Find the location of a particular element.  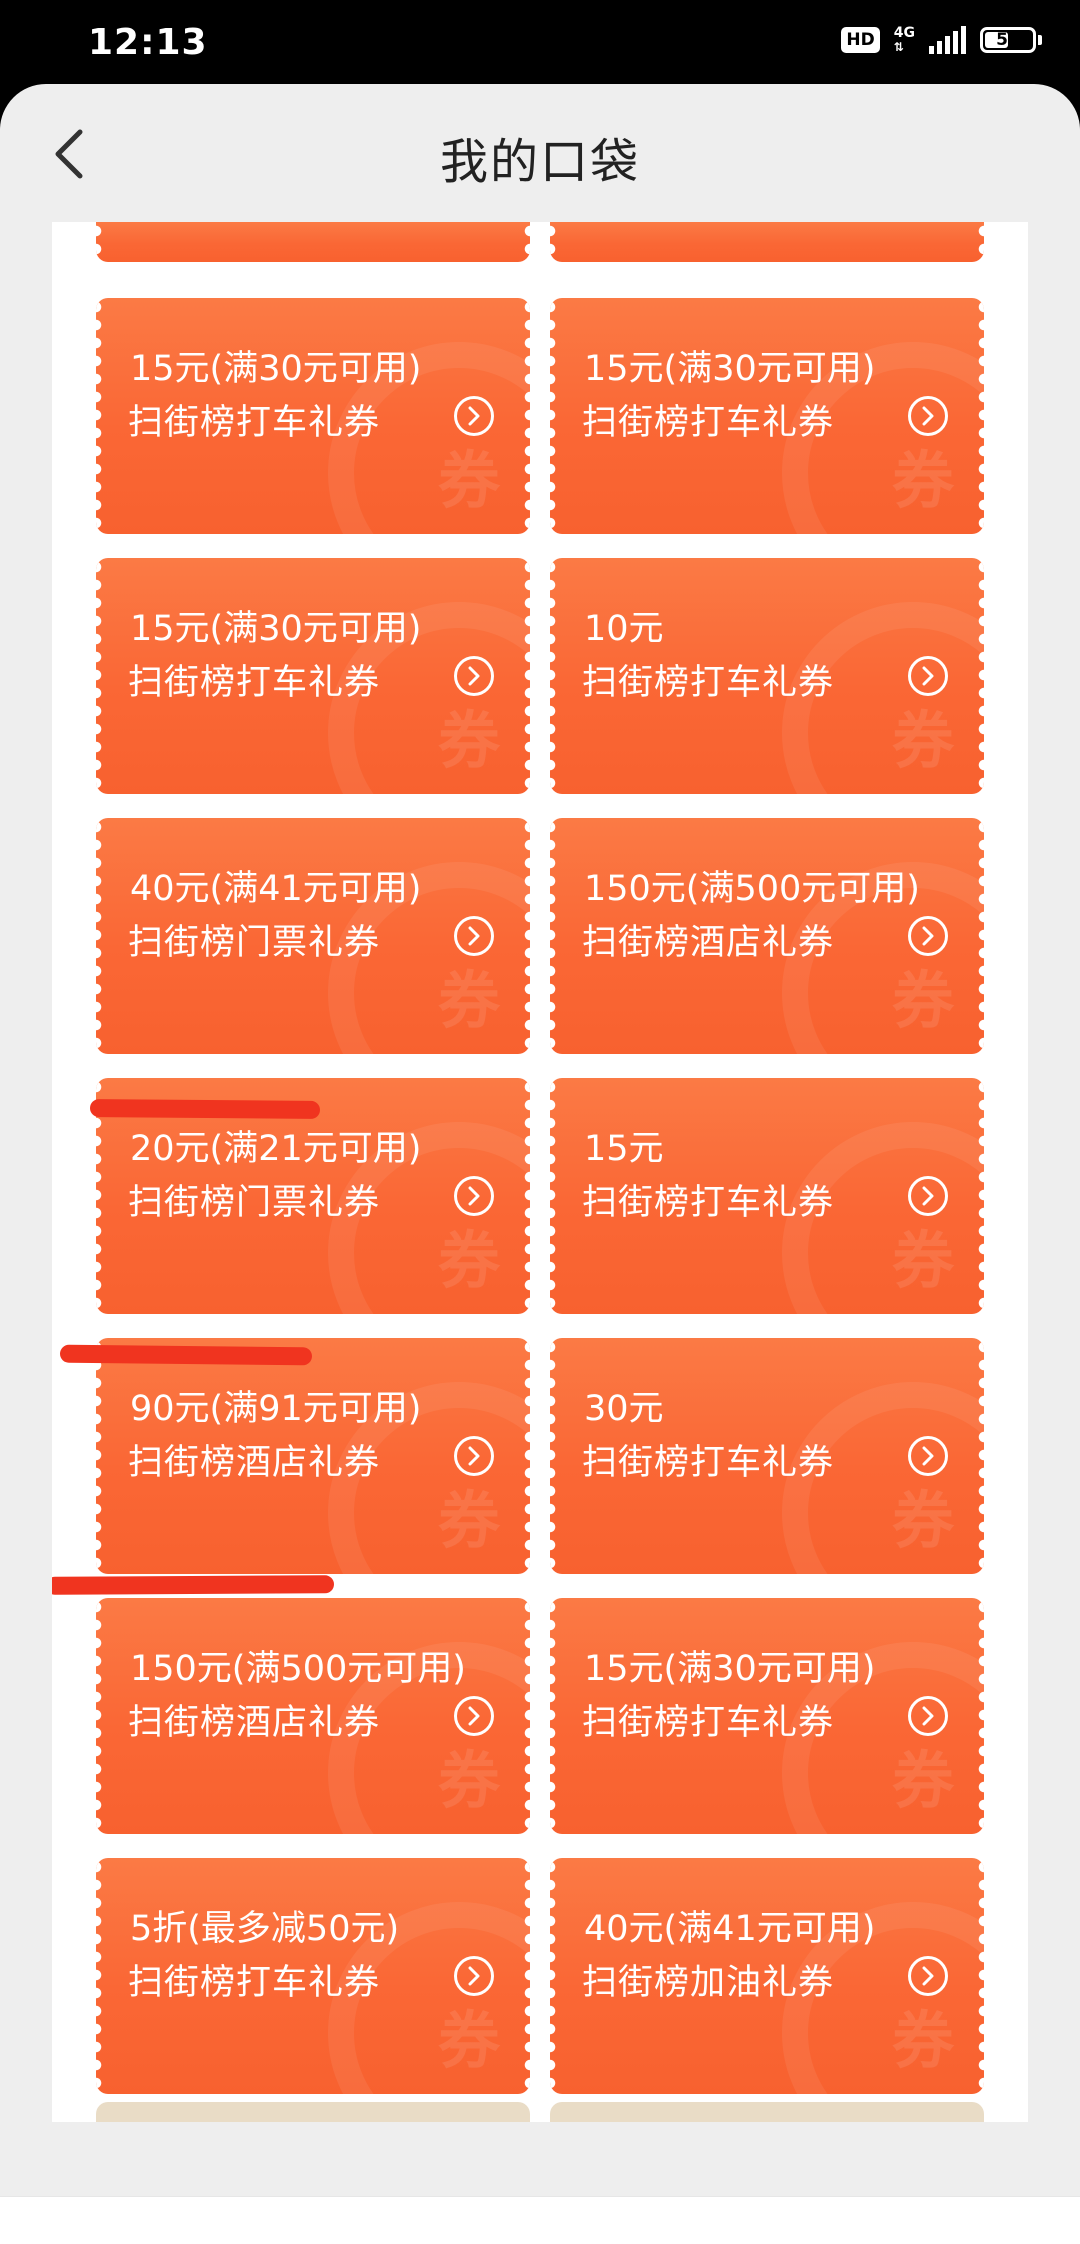

coupon-amount: 5折(最多减50元) is located at coordinates (265, 1929).